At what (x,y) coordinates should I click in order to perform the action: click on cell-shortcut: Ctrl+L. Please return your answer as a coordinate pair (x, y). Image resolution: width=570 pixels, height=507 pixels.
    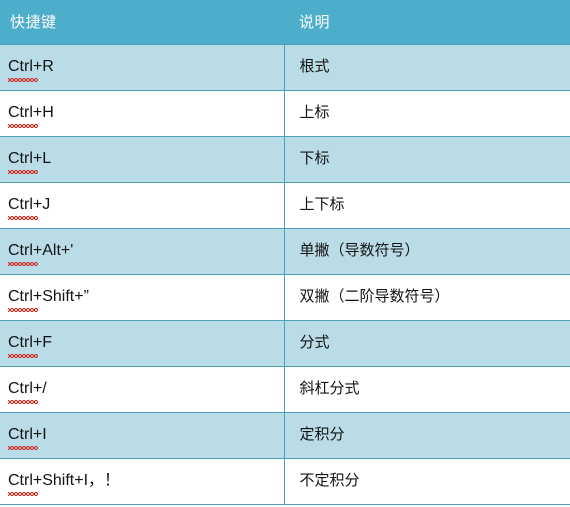
    Looking at the image, I should click on (142, 159).